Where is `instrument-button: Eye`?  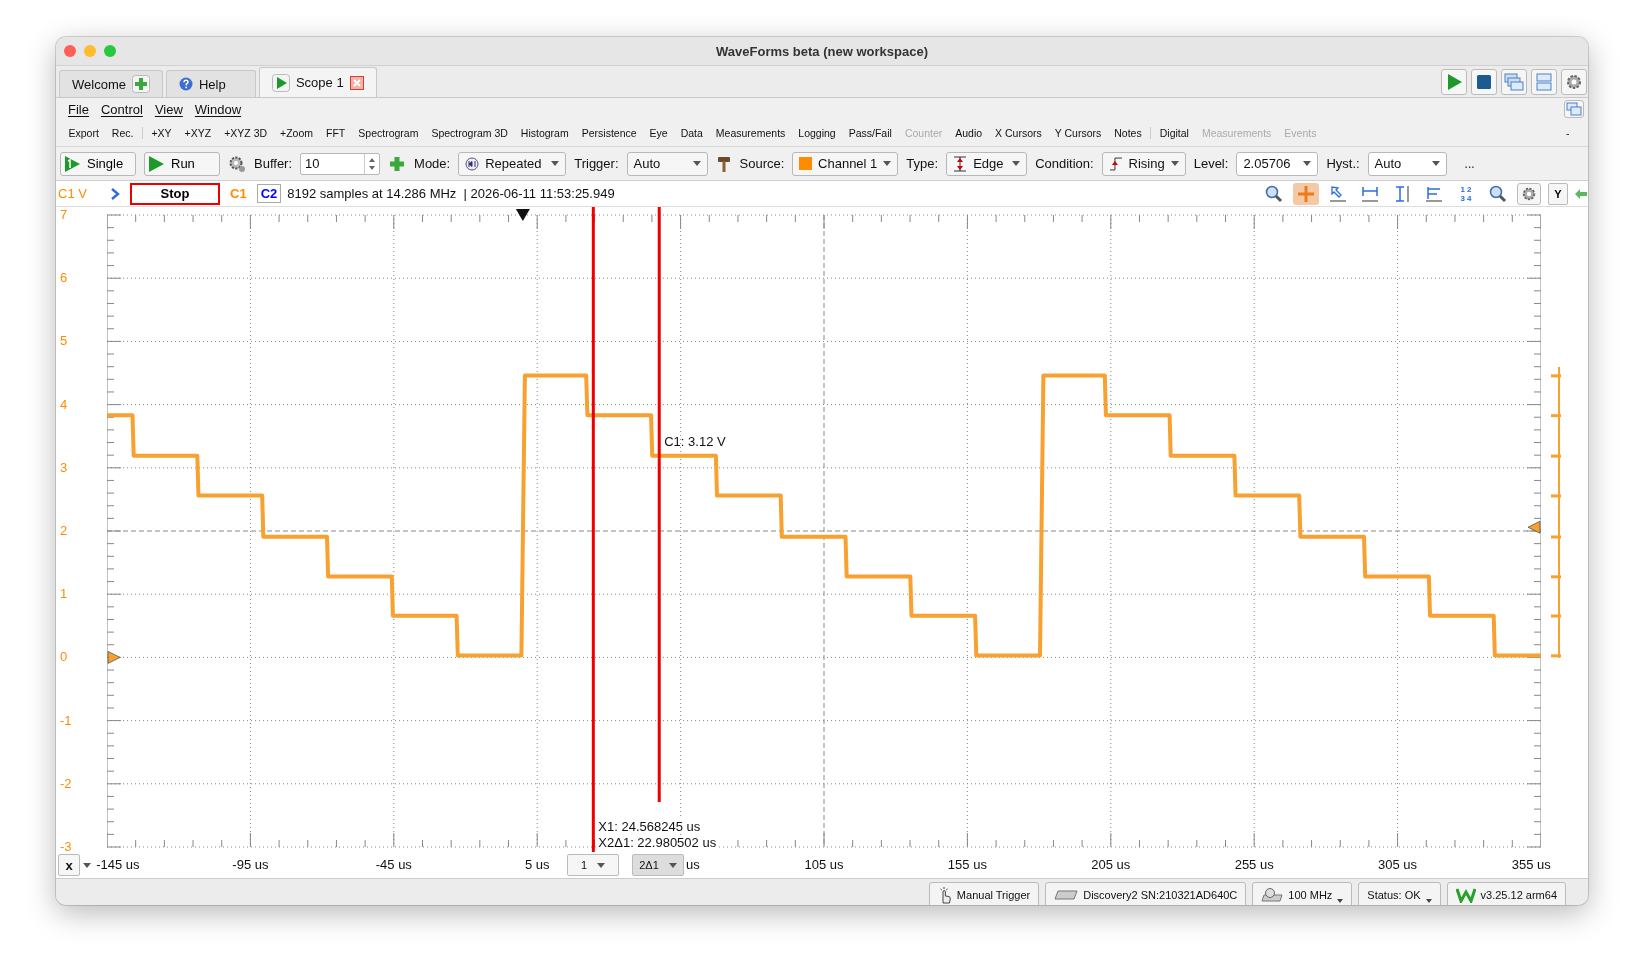
instrument-button: Eye is located at coordinates (659, 133).